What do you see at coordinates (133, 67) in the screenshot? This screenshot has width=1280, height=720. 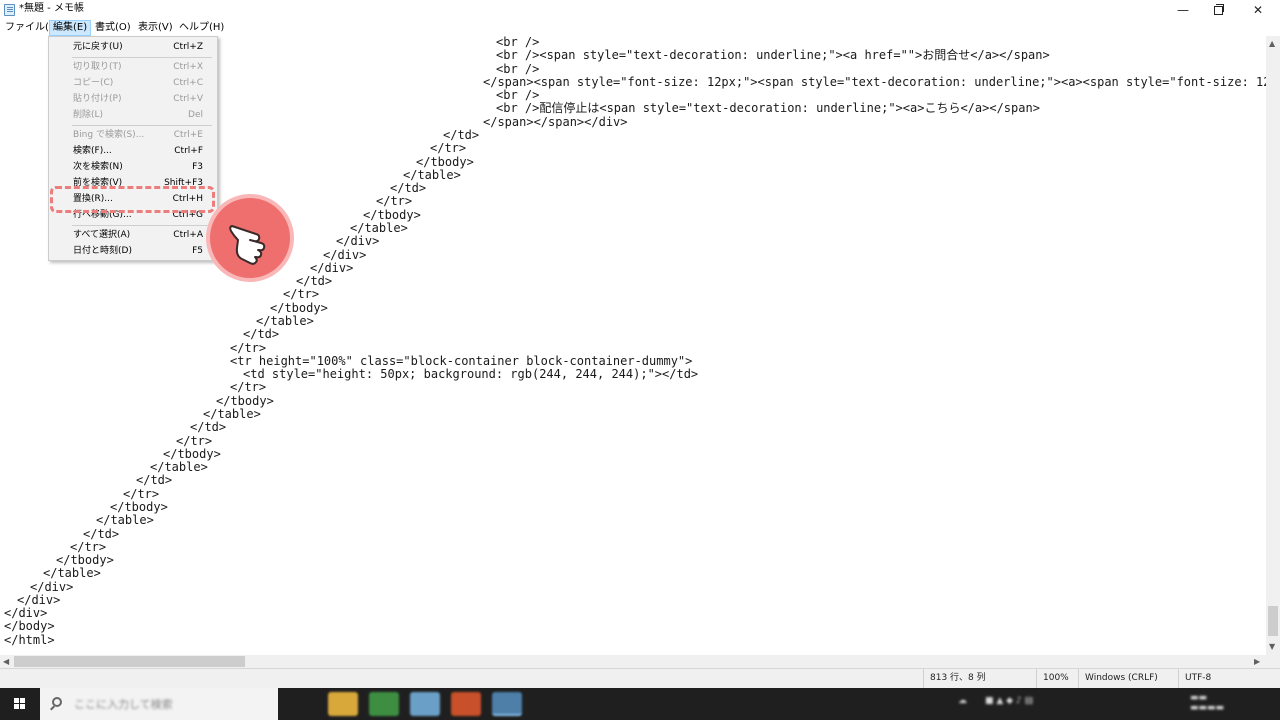 I see `menu-item-cut: 切り取り(T) Ctrl+X` at bounding box center [133, 67].